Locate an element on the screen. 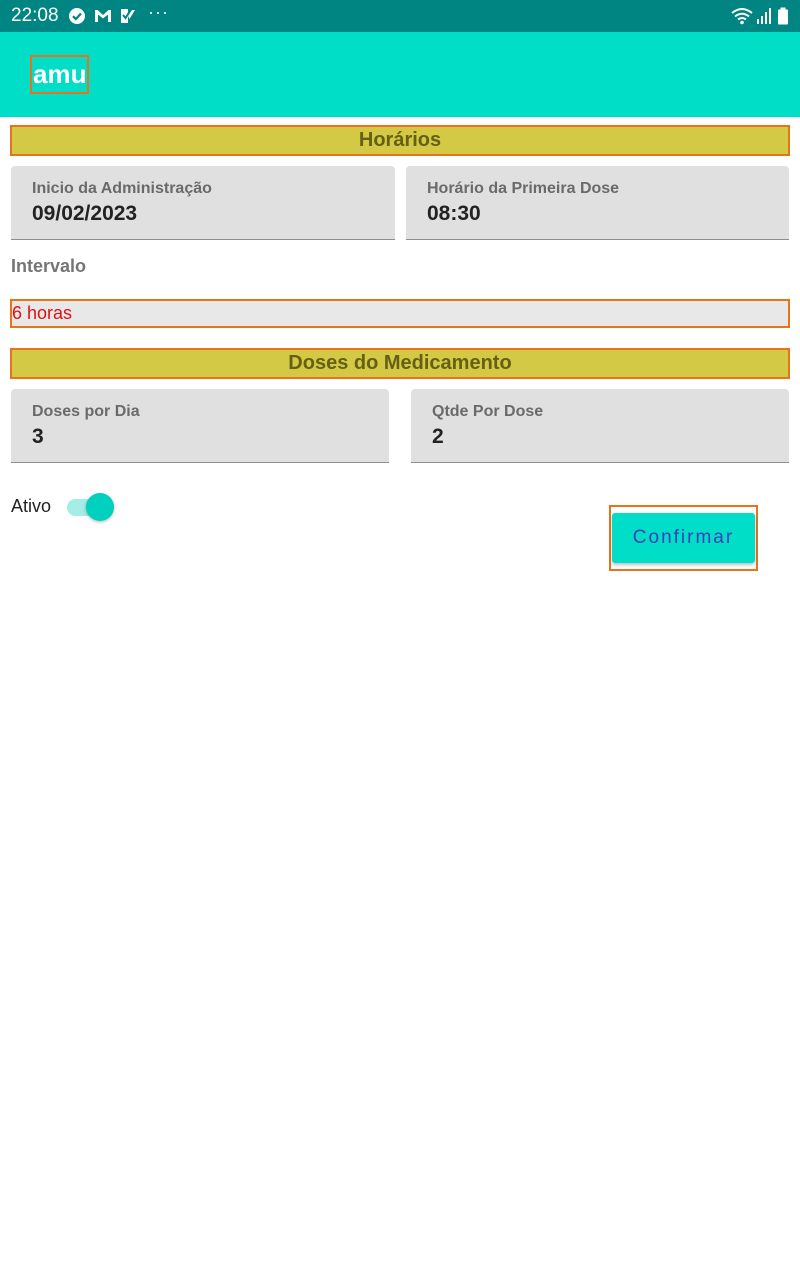 This screenshot has height=1280, width=800. section-header-doses: Doses do Medicamento is located at coordinates (400, 363).